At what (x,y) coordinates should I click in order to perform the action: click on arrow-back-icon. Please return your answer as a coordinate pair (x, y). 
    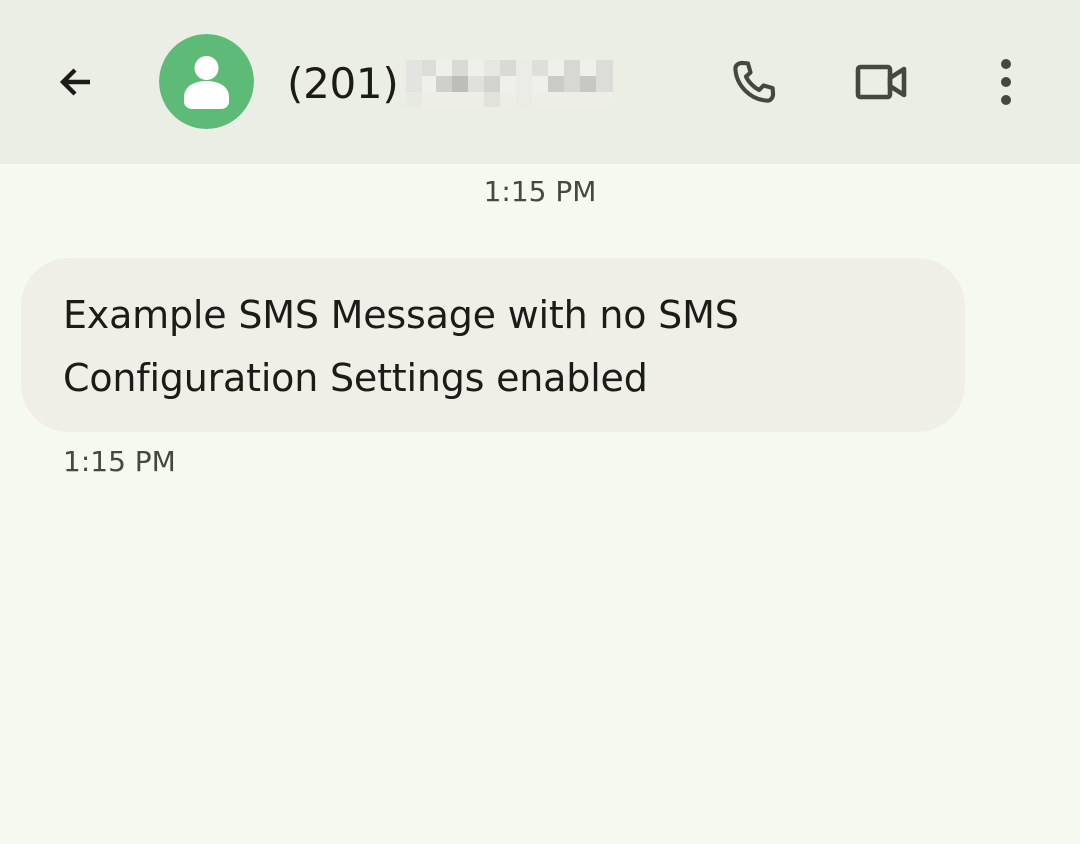
    Looking at the image, I should click on (74, 82).